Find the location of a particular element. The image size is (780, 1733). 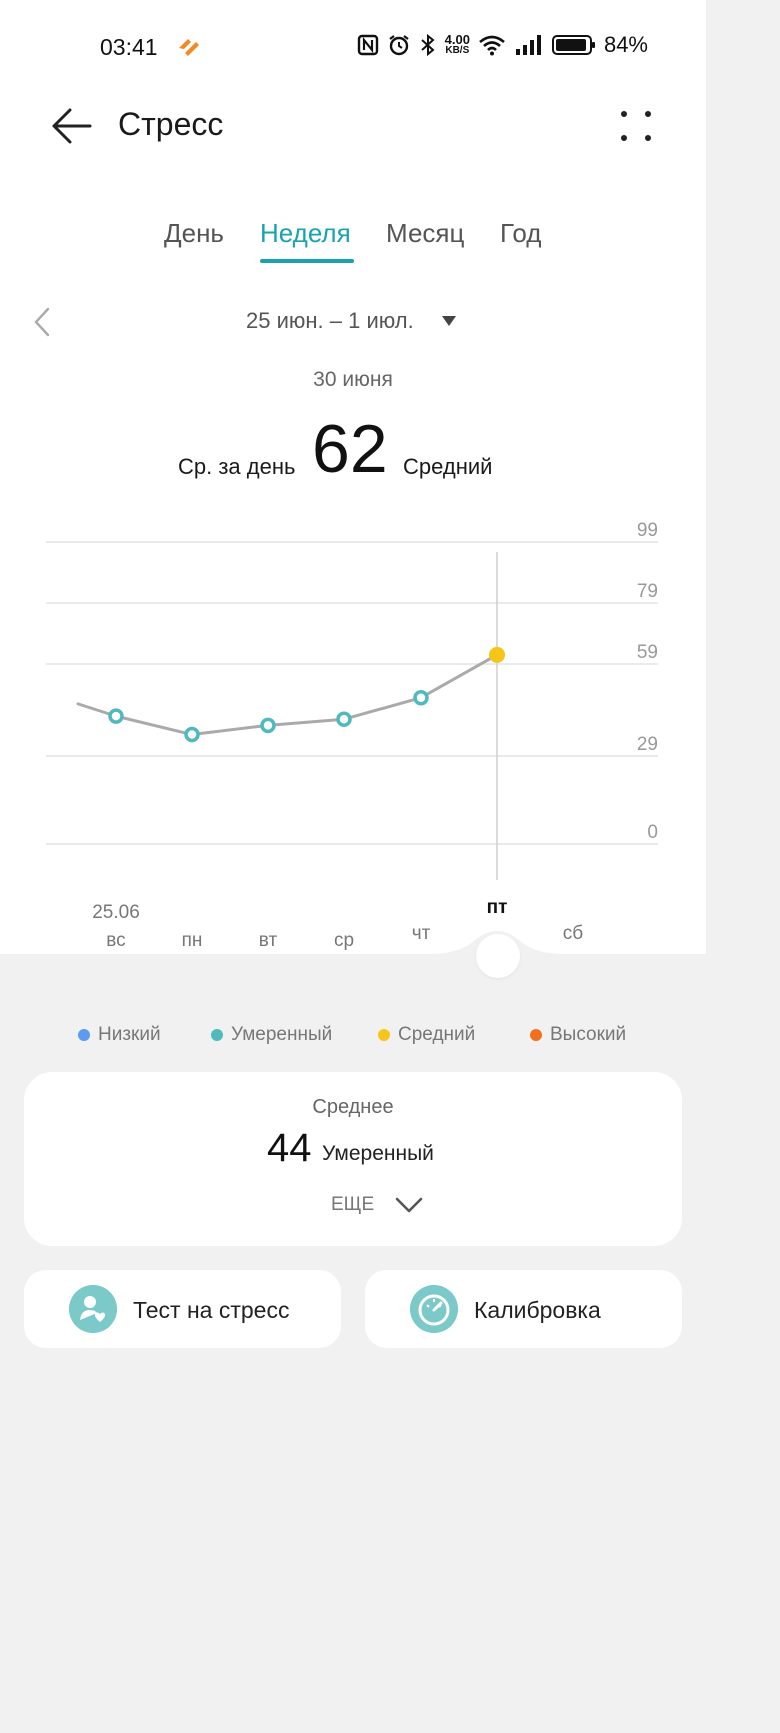

more-button: ЕЩЕ is located at coordinates (352, 1205).